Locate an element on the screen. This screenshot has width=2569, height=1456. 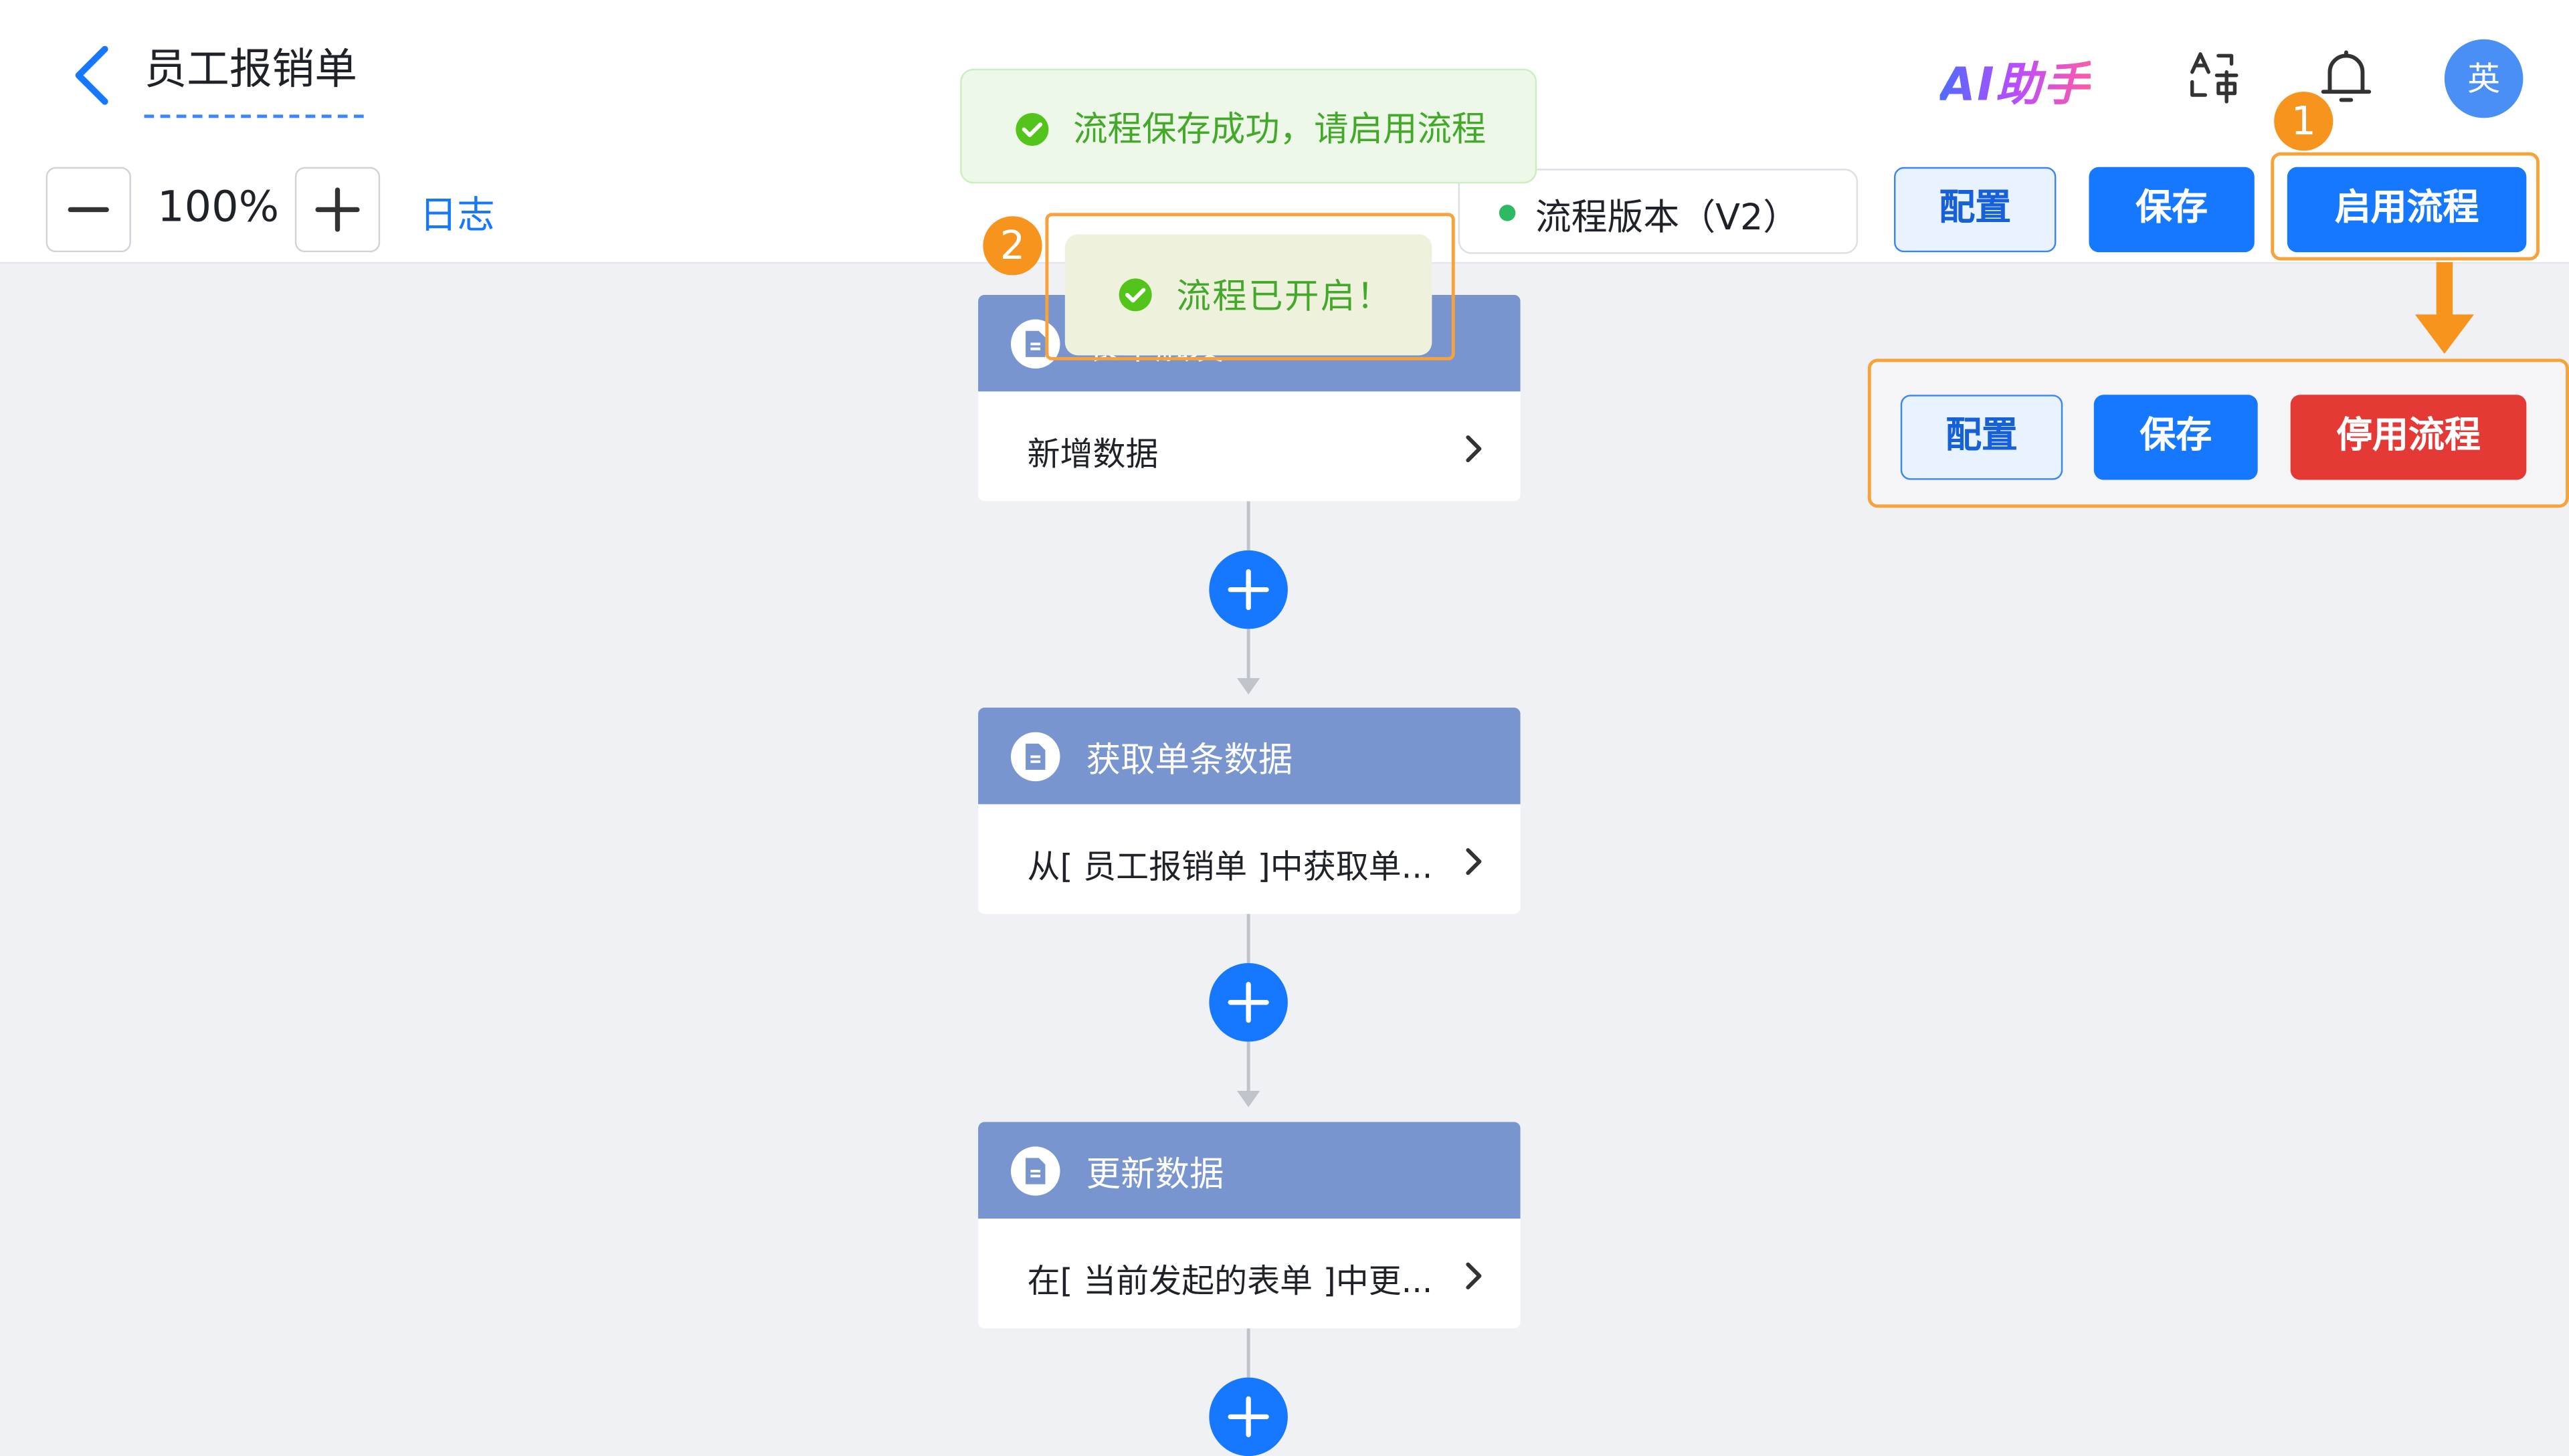
node-title: 获取单条数据 is located at coordinates (1189, 760).